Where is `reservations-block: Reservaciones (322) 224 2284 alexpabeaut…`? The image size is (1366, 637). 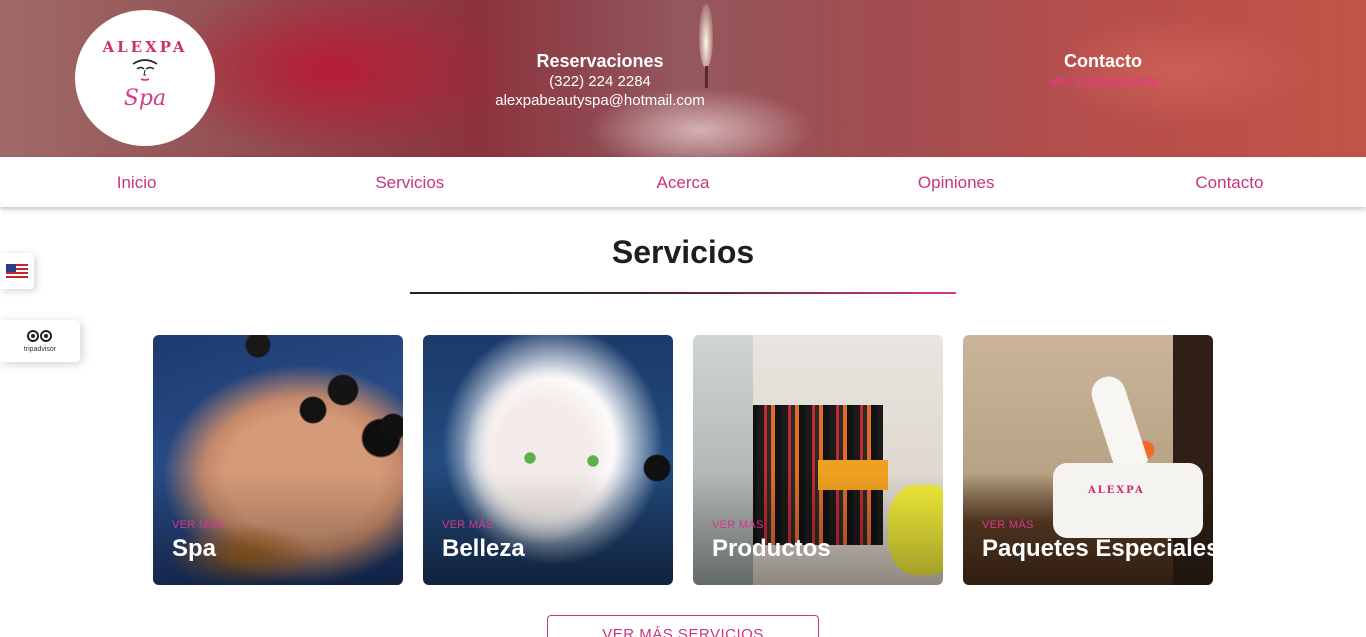 reservations-block: Reservaciones (322) 224 2284 alexpabeaut… is located at coordinates (600, 80).